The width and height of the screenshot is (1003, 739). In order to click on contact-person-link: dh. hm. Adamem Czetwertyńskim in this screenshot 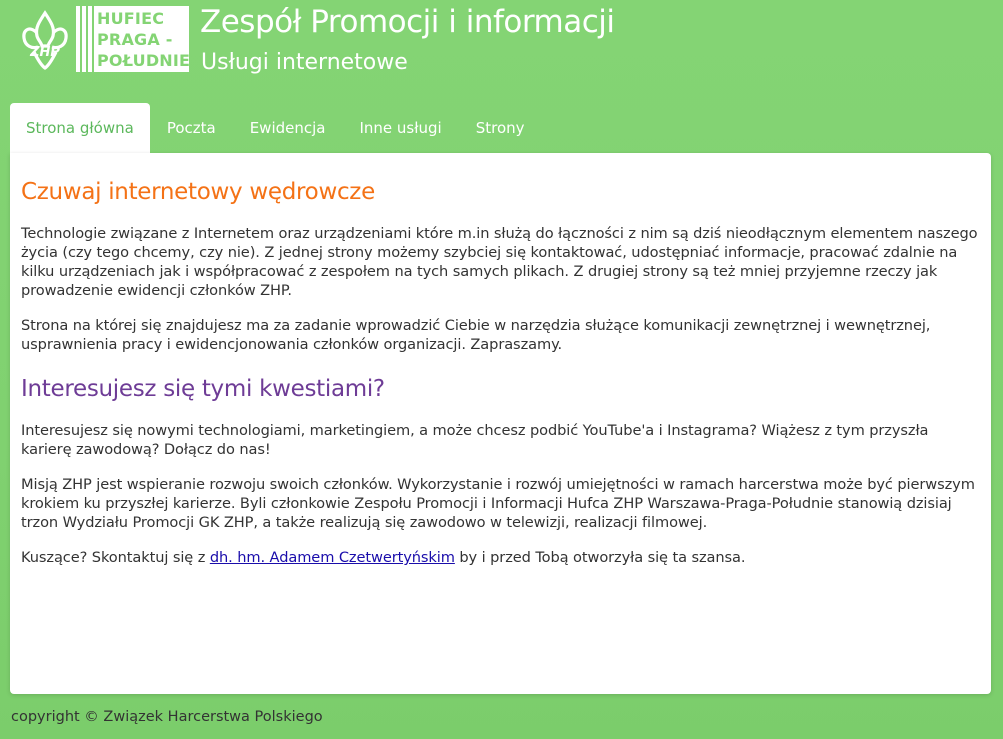, I will do `click(332, 557)`.